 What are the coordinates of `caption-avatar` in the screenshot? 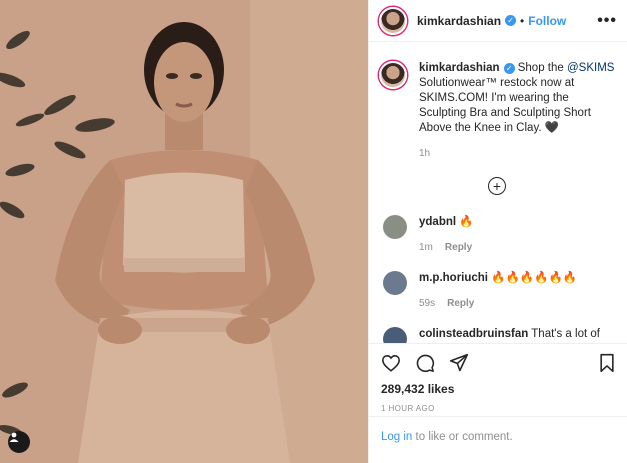 It's located at (393, 75).